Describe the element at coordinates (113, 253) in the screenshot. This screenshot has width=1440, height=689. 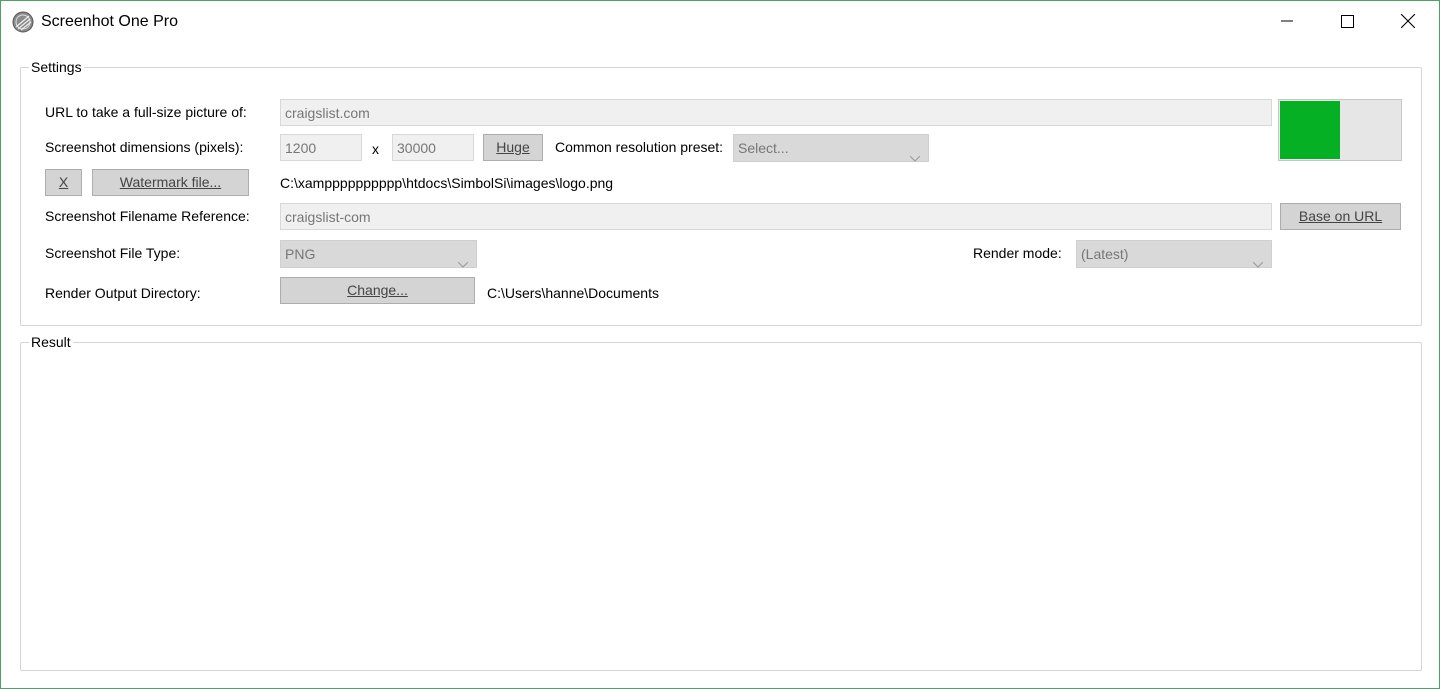
I see `file-type-label: Screenshot File Type:` at that location.